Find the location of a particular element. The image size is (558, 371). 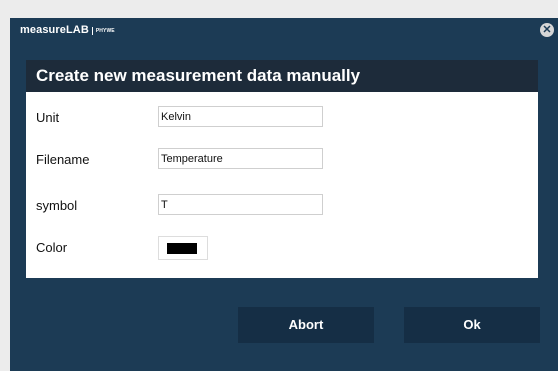

close-button: ✕ is located at coordinates (547, 30).